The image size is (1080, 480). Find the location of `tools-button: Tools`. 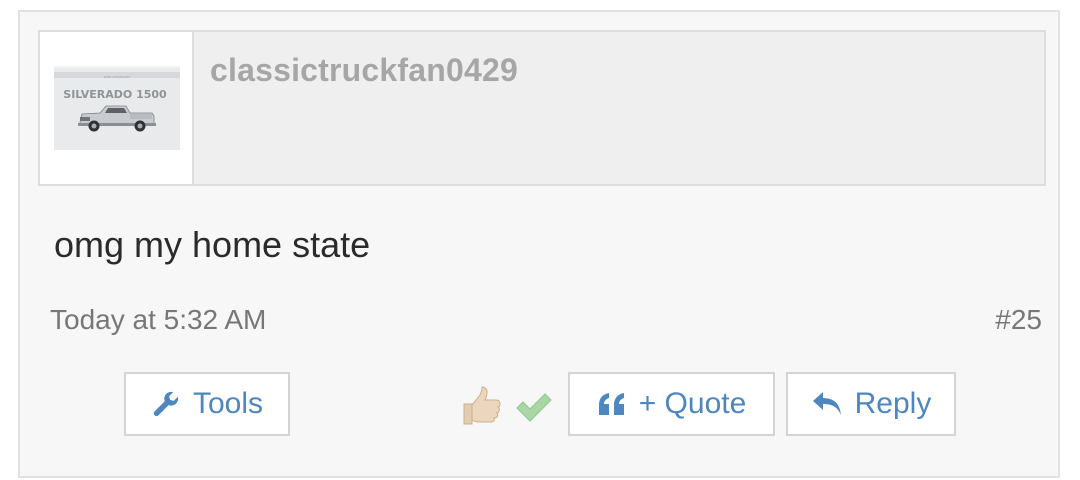

tools-button: Tools is located at coordinates (207, 404).